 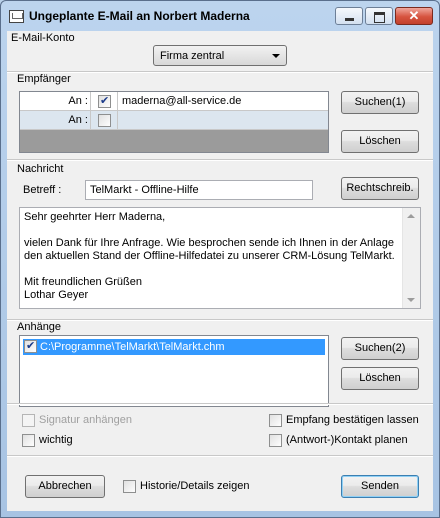 I want to click on recipient-row: An :, so click(x=174, y=120).